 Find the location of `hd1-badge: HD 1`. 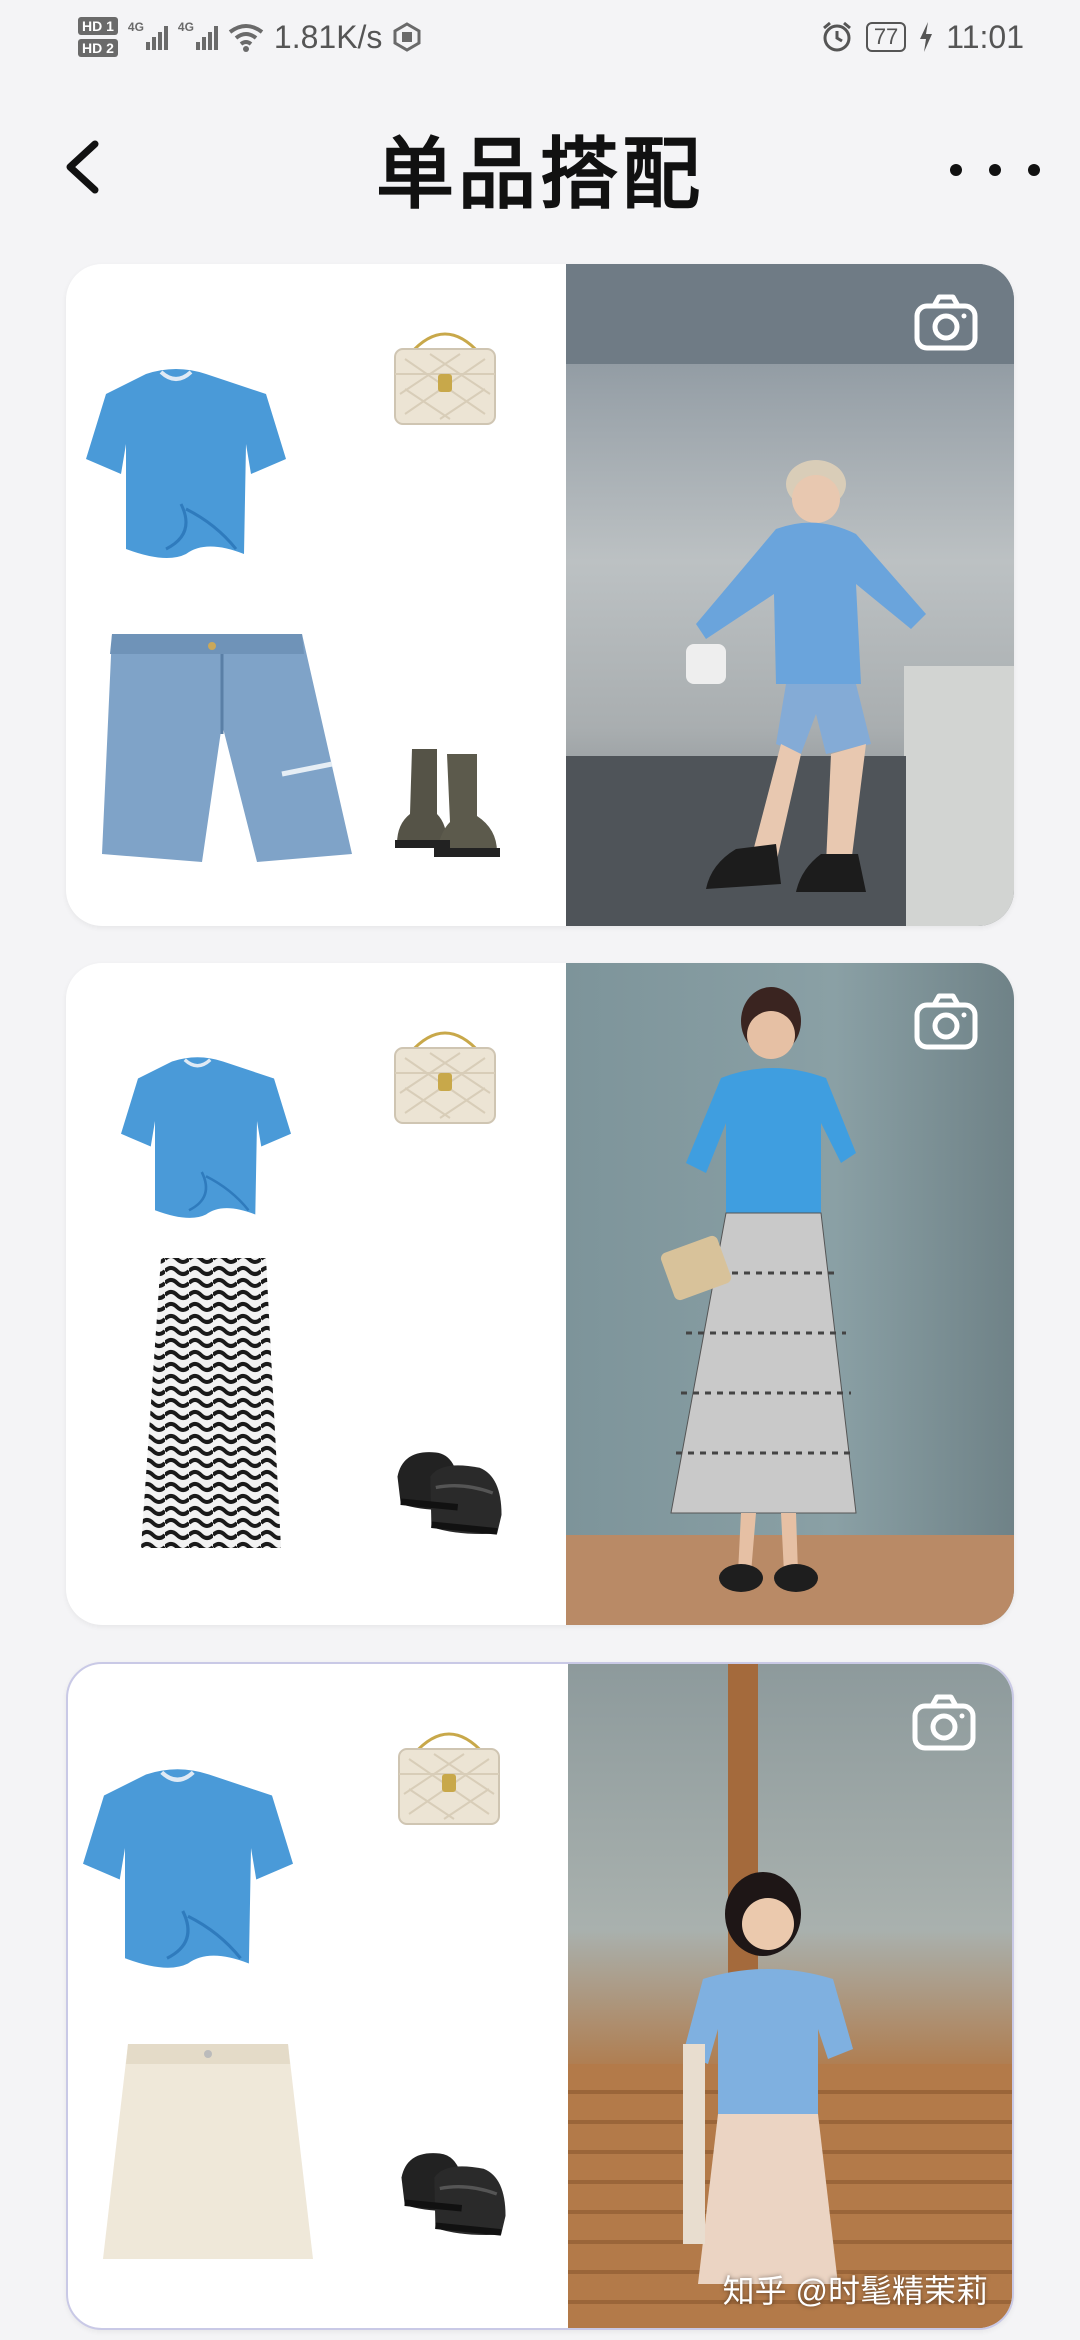

hd1-badge: HD 1 is located at coordinates (98, 26).